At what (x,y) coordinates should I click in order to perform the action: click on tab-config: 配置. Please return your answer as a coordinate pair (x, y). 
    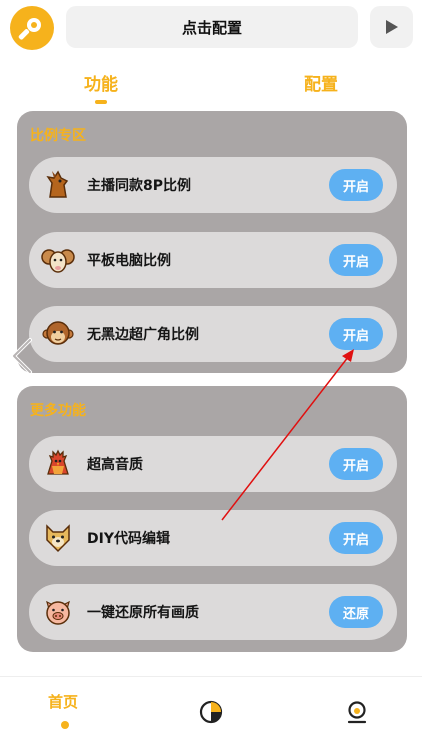
    Looking at the image, I should click on (321, 82).